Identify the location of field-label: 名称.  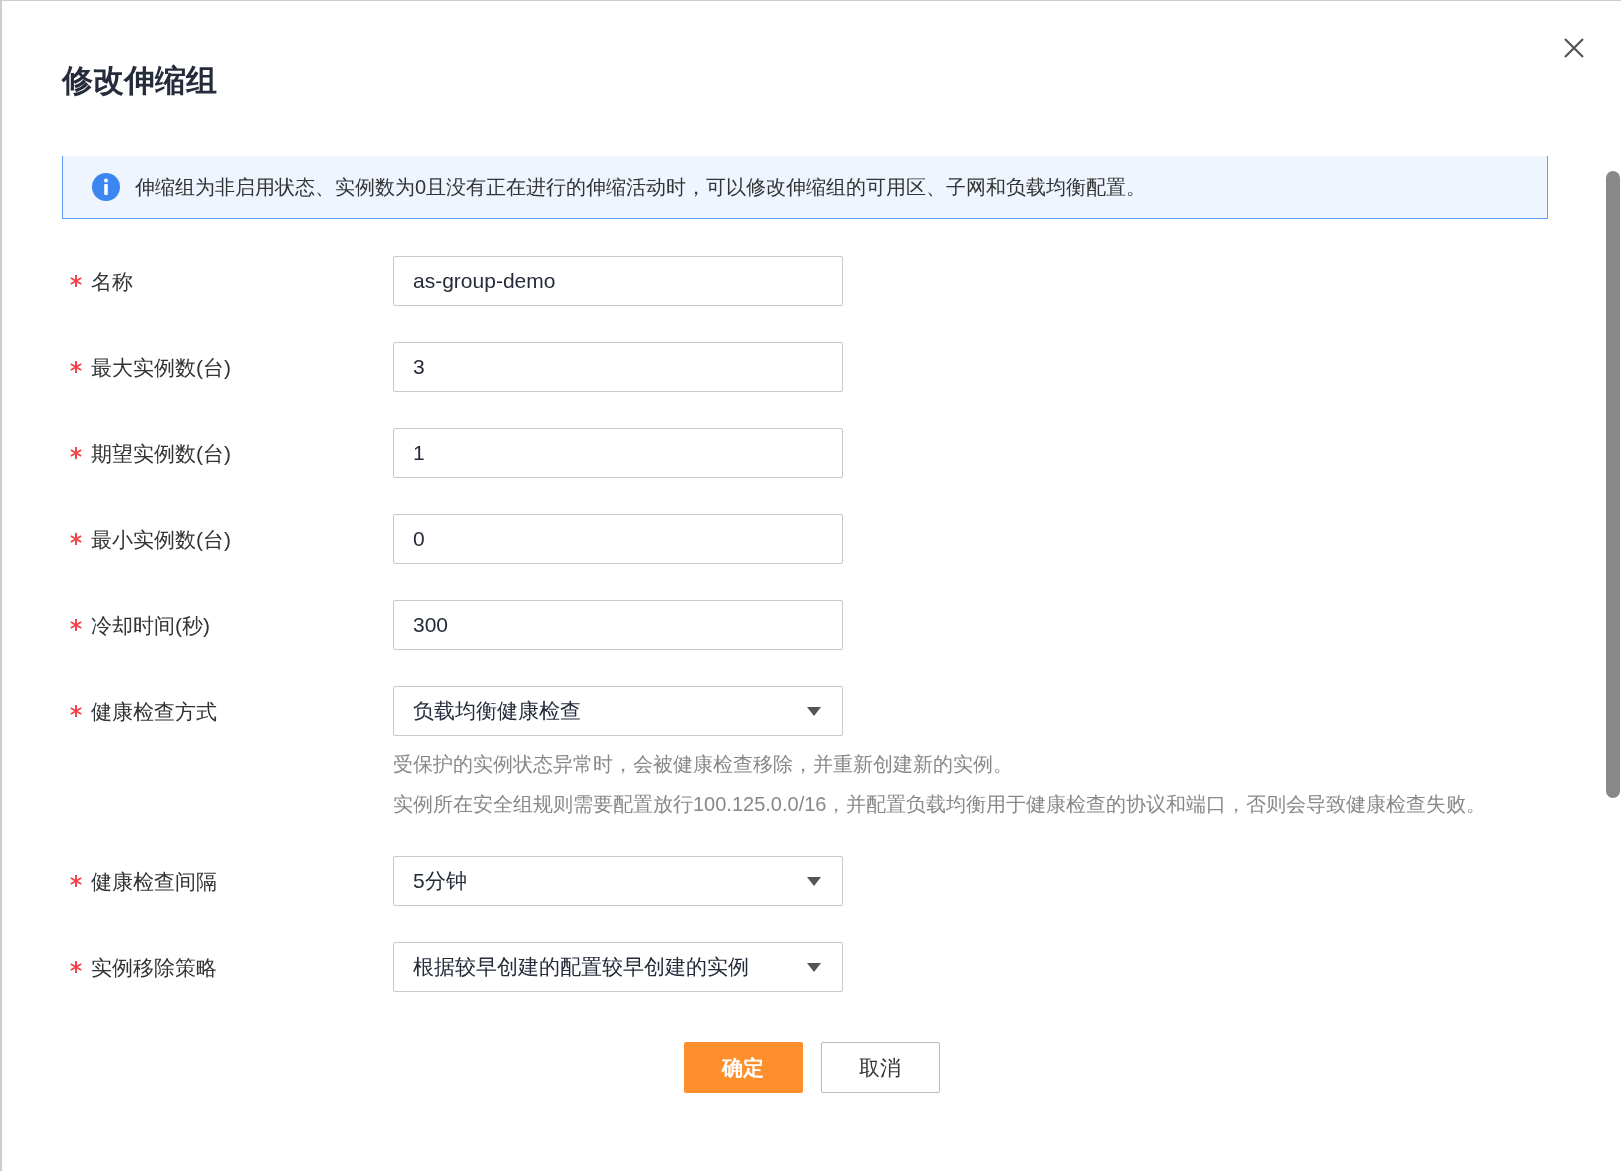
(112, 282).